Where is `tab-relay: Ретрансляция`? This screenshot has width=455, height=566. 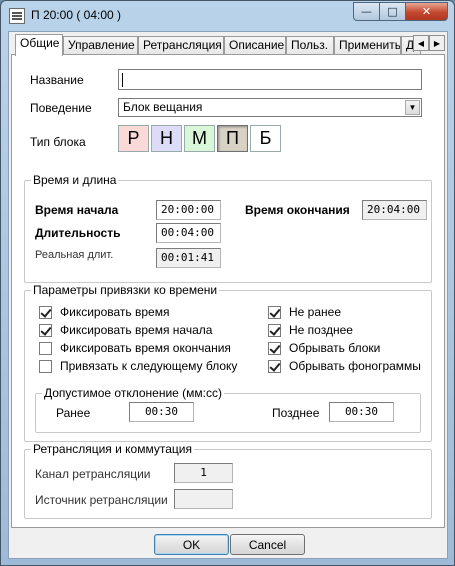
tab-relay: Ретрансляция is located at coordinates (181, 45).